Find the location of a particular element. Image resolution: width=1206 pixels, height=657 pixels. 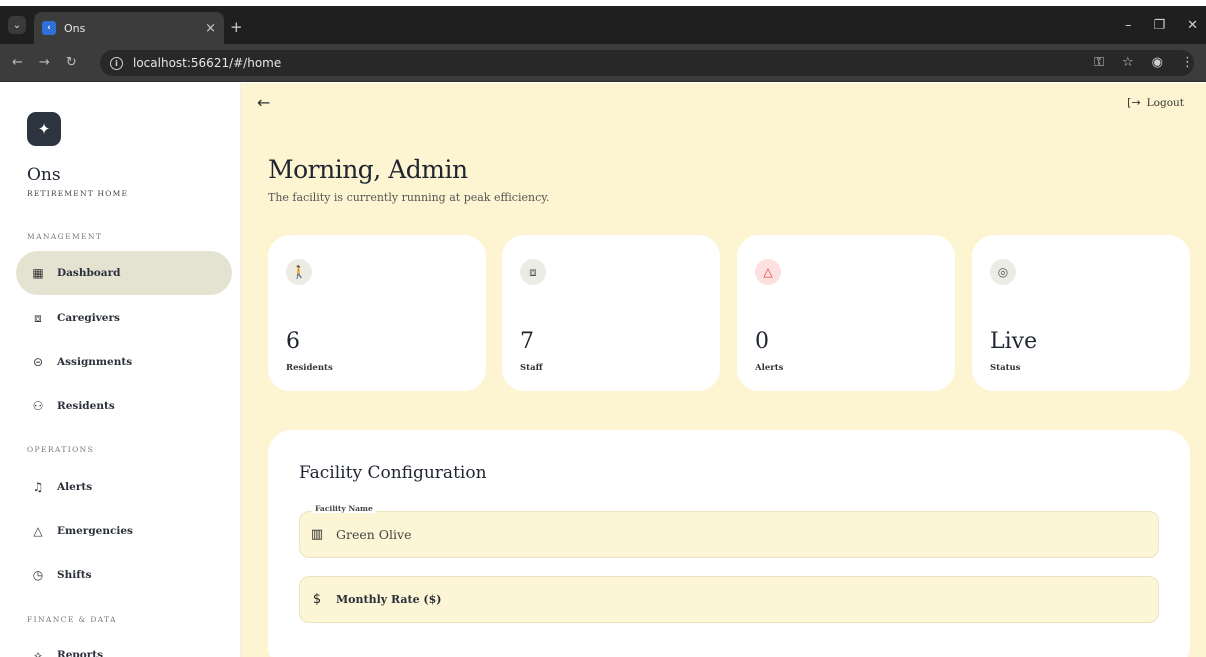

page-title: Morning, Admin is located at coordinates (368, 169).